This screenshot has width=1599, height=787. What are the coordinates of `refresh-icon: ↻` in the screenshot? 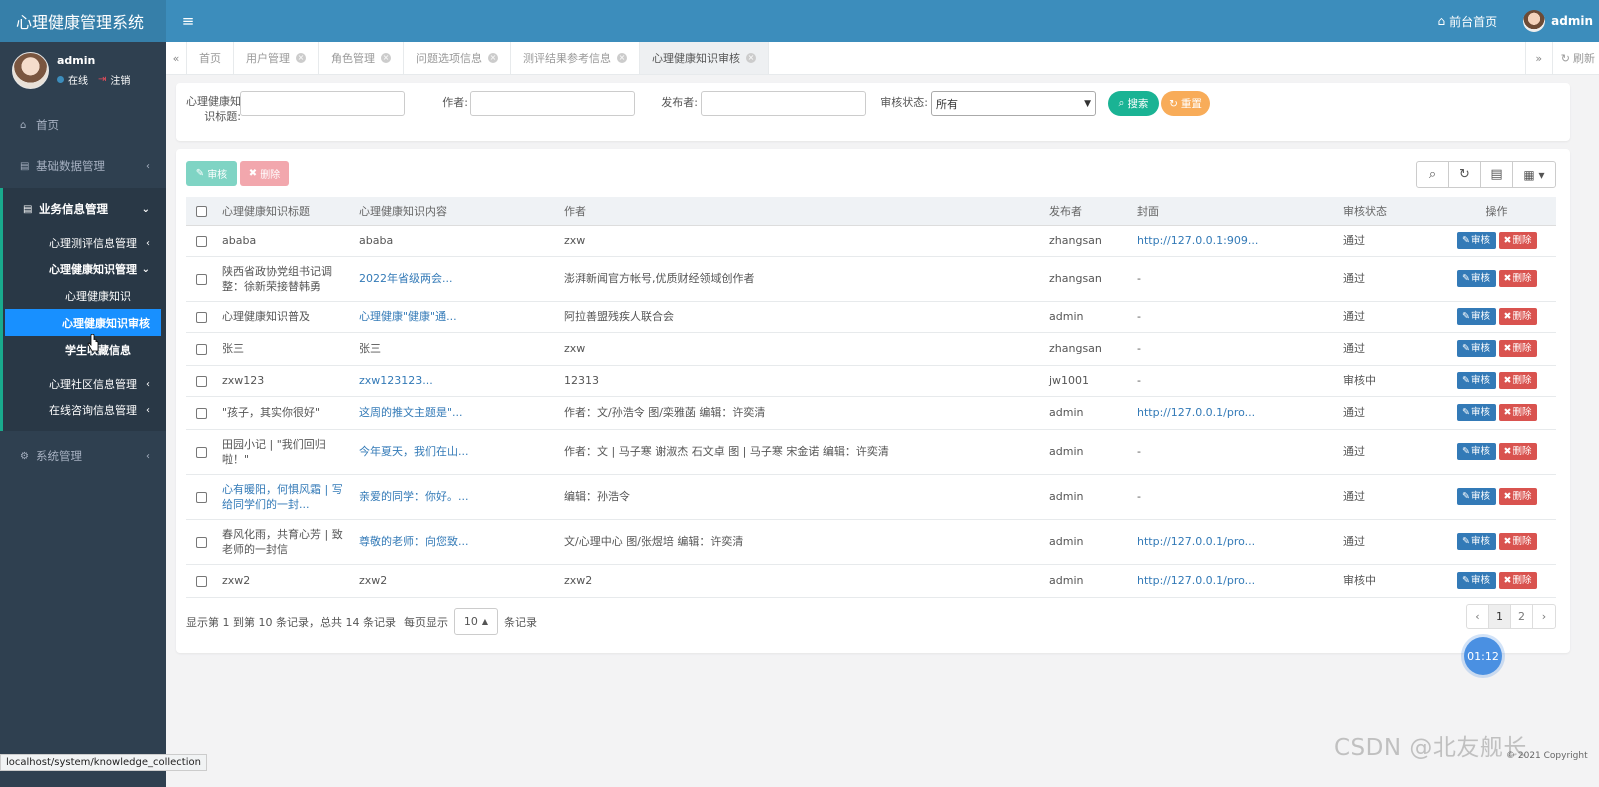 It's located at (1465, 174).